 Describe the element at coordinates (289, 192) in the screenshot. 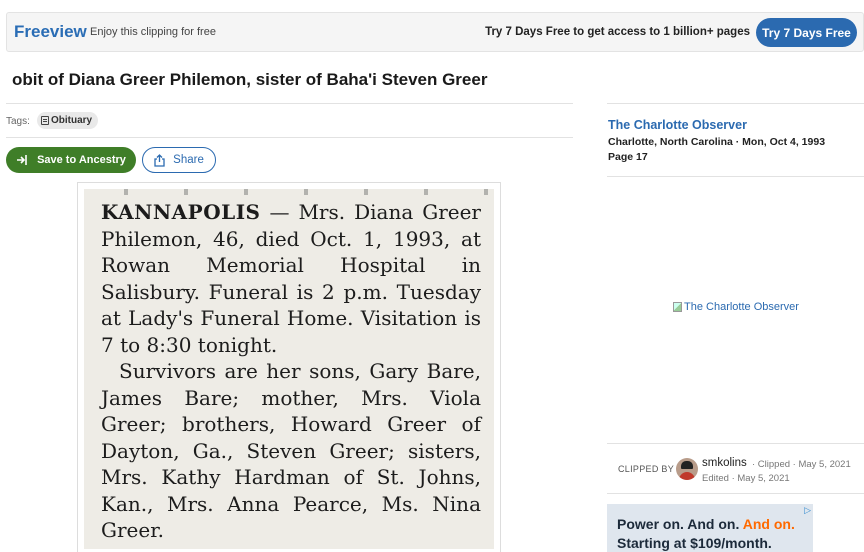

I see `clipping-cut-edge` at that location.